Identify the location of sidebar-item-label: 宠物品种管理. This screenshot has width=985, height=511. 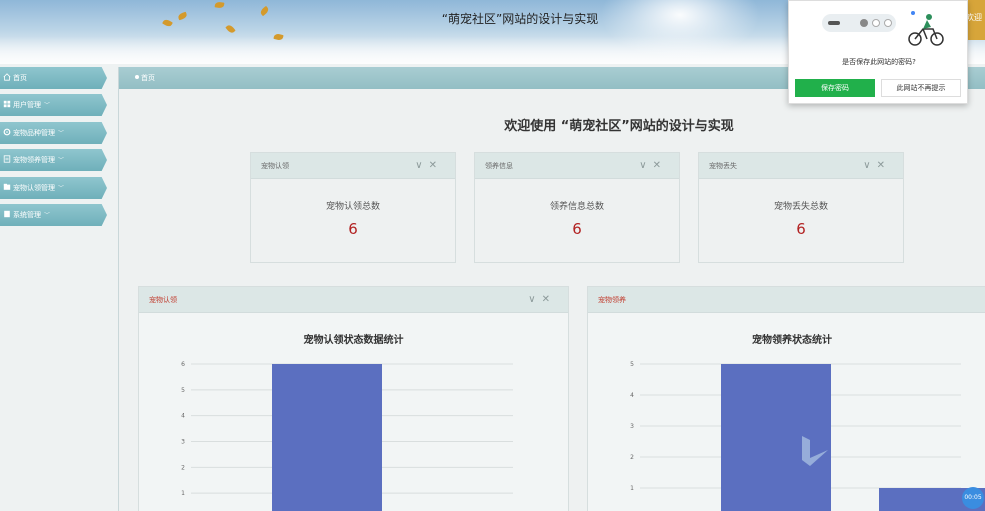
(34, 133).